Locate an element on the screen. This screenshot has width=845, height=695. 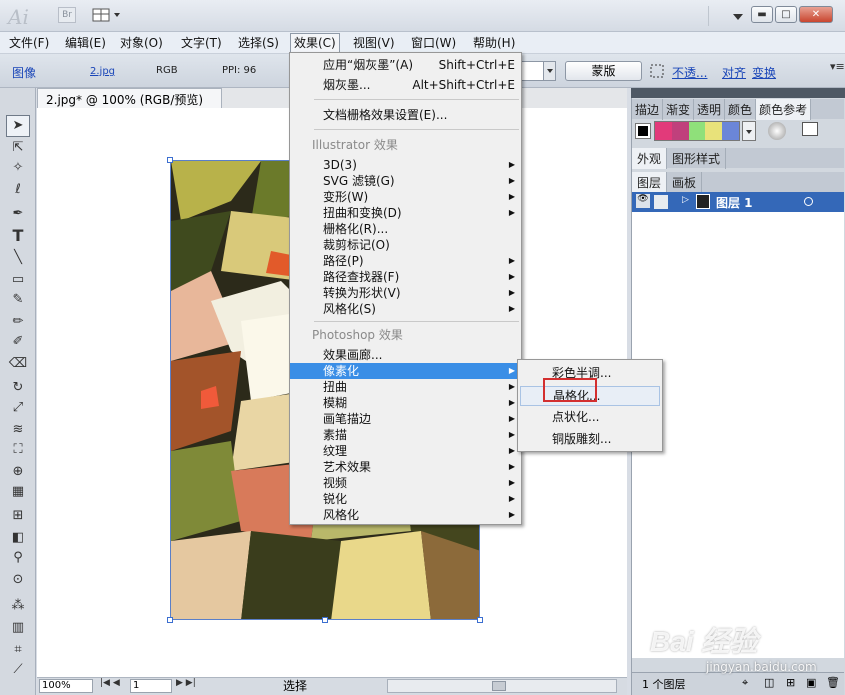
layer-row: 👁 ▷ 图层 1 is located at coordinates (738, 202).